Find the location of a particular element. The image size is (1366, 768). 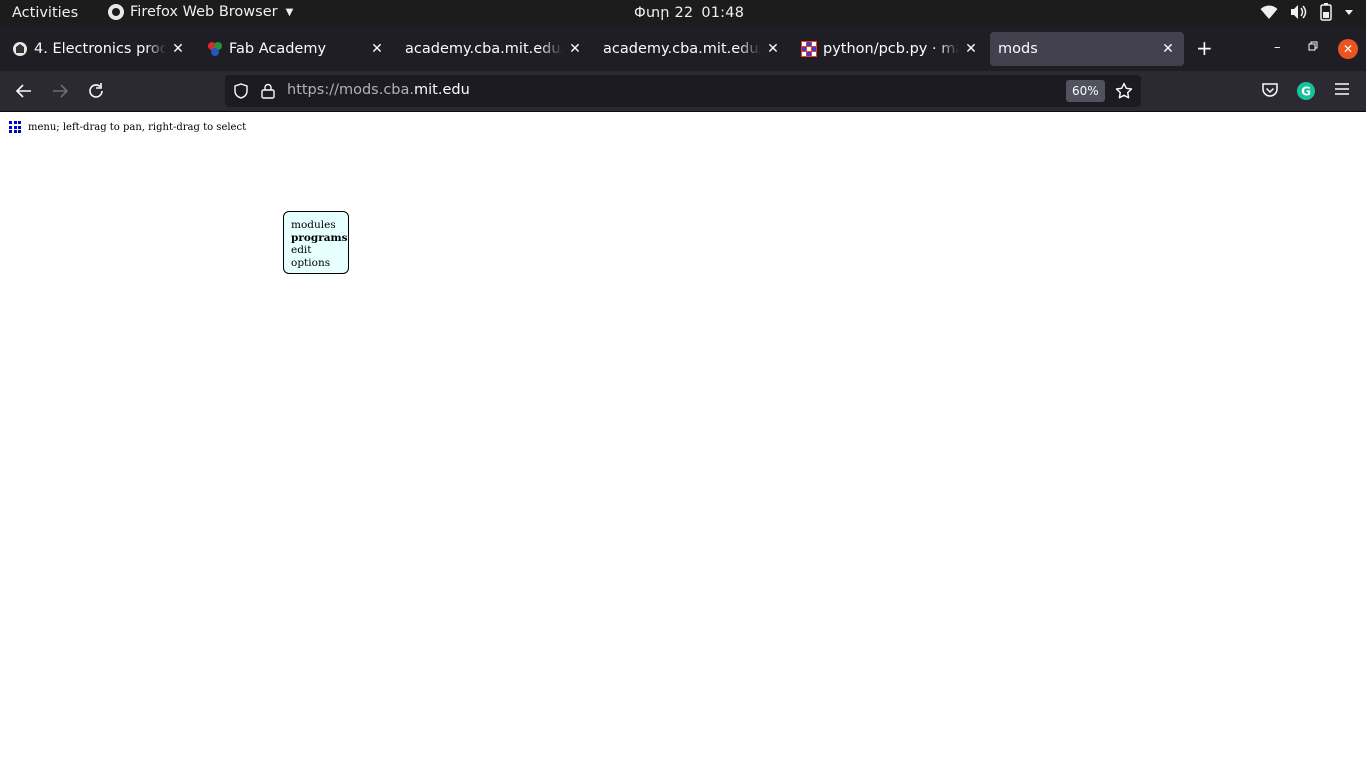

firefox-icon is located at coordinates (116, 12).